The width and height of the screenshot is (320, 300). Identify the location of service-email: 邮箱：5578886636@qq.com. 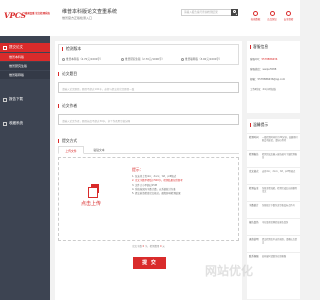
(268, 79).